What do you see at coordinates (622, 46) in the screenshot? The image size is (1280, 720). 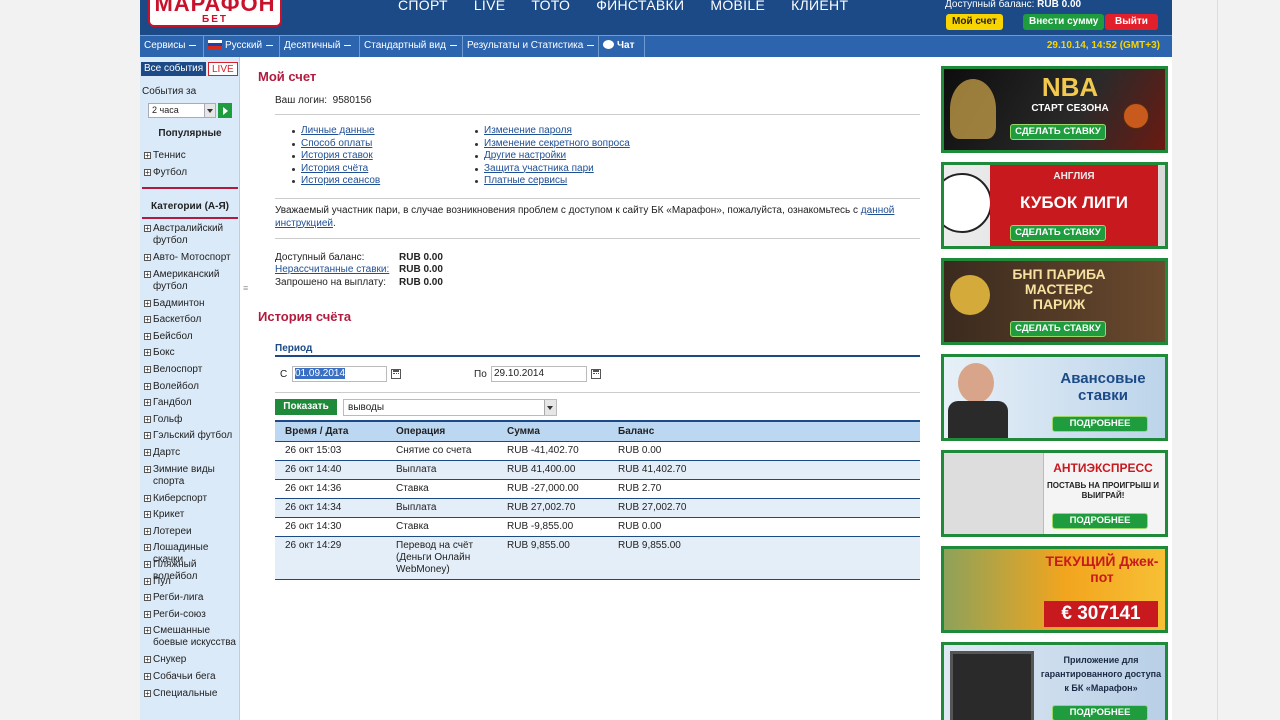 I see `chat-button: Чат` at bounding box center [622, 46].